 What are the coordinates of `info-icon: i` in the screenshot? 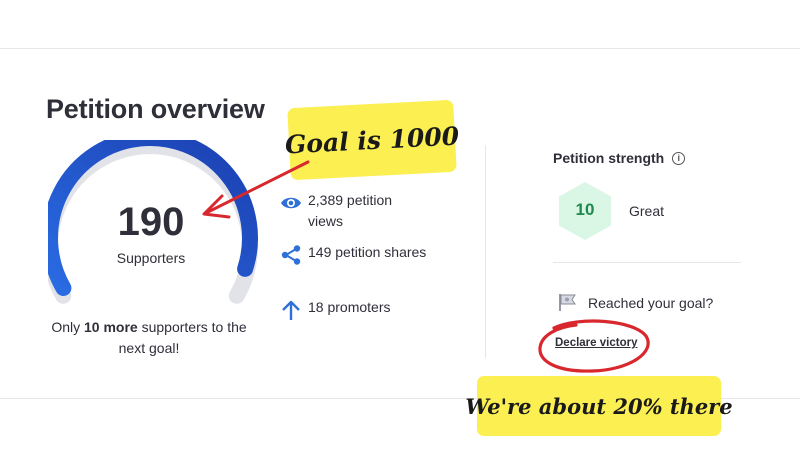 It's located at (679, 158).